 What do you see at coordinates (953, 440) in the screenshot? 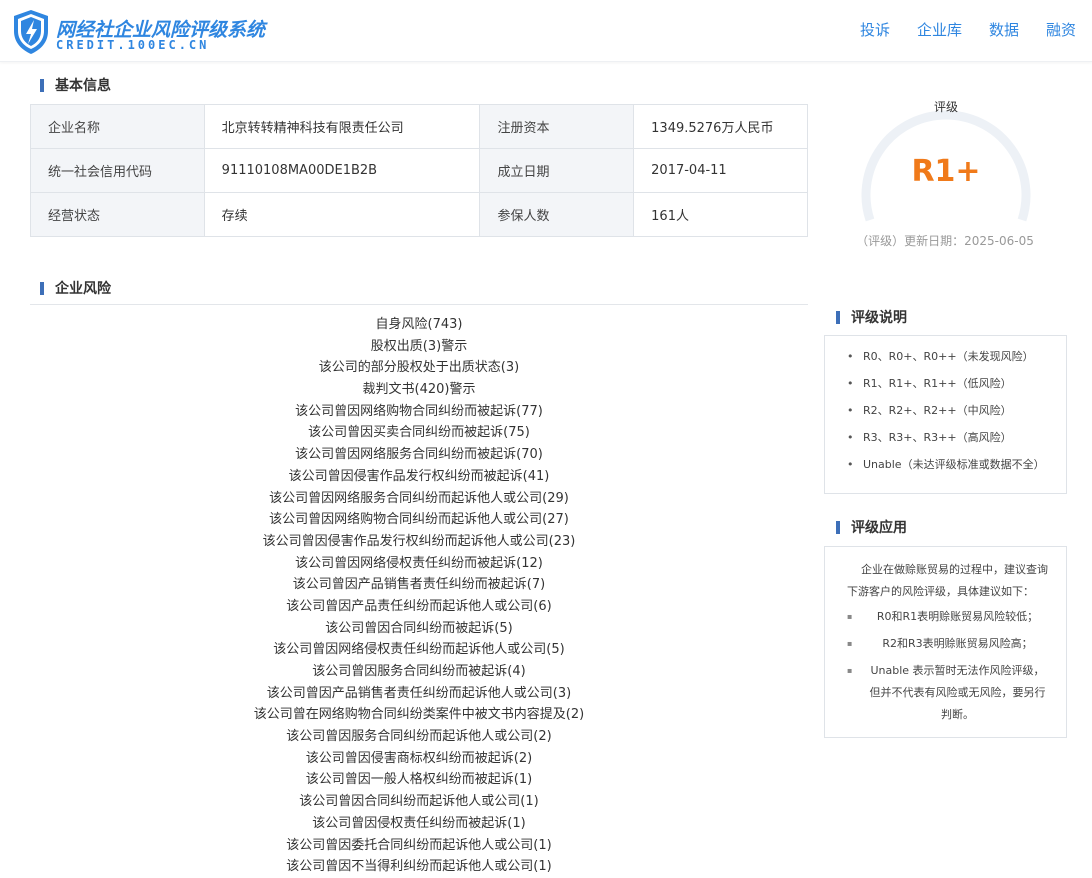
I see `list-item: R3、R3+、R3++（高风险）` at bounding box center [953, 440].